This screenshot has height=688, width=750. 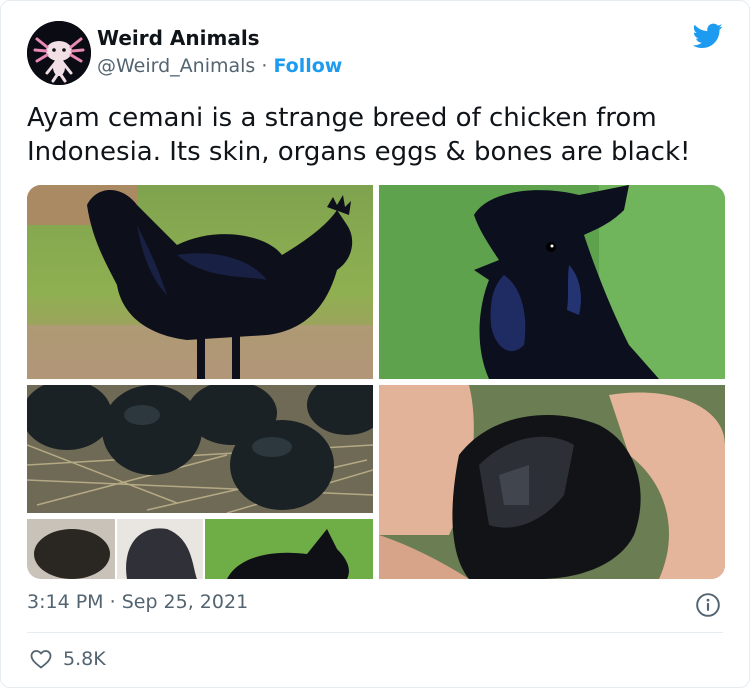 What do you see at coordinates (200, 282) in the screenshot?
I see `black-rooster-standing-image` at bounding box center [200, 282].